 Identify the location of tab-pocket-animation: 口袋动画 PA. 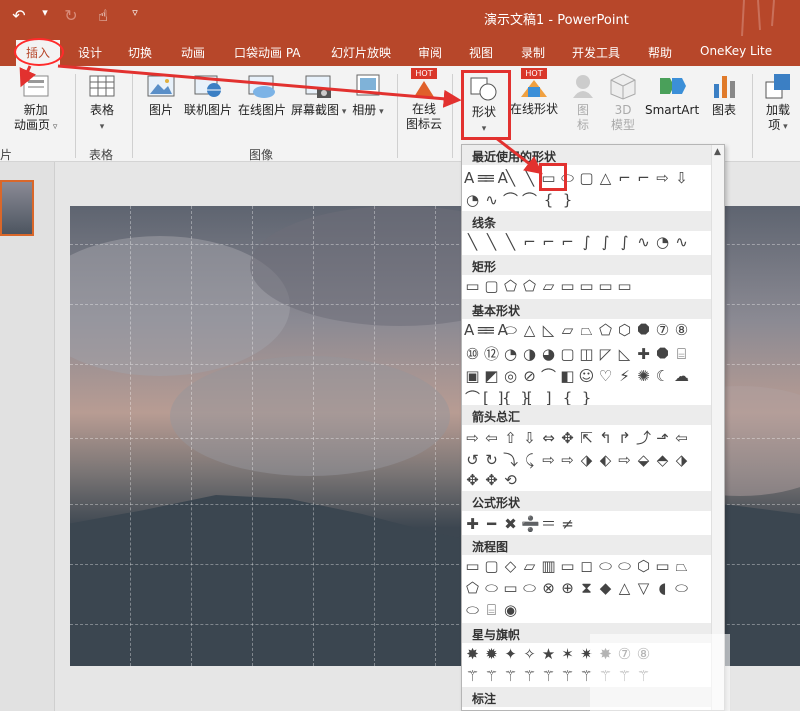
(267, 52).